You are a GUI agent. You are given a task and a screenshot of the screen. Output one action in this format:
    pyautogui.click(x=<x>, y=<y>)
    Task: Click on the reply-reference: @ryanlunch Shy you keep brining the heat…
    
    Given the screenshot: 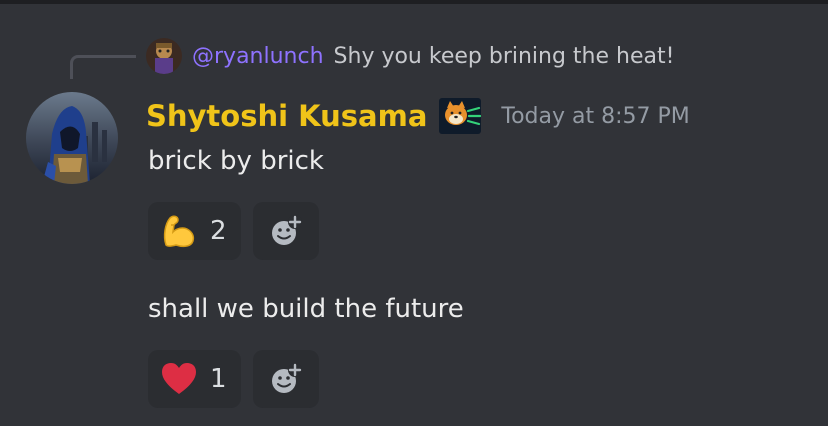 What is the action you would take?
    pyautogui.click(x=410, y=56)
    